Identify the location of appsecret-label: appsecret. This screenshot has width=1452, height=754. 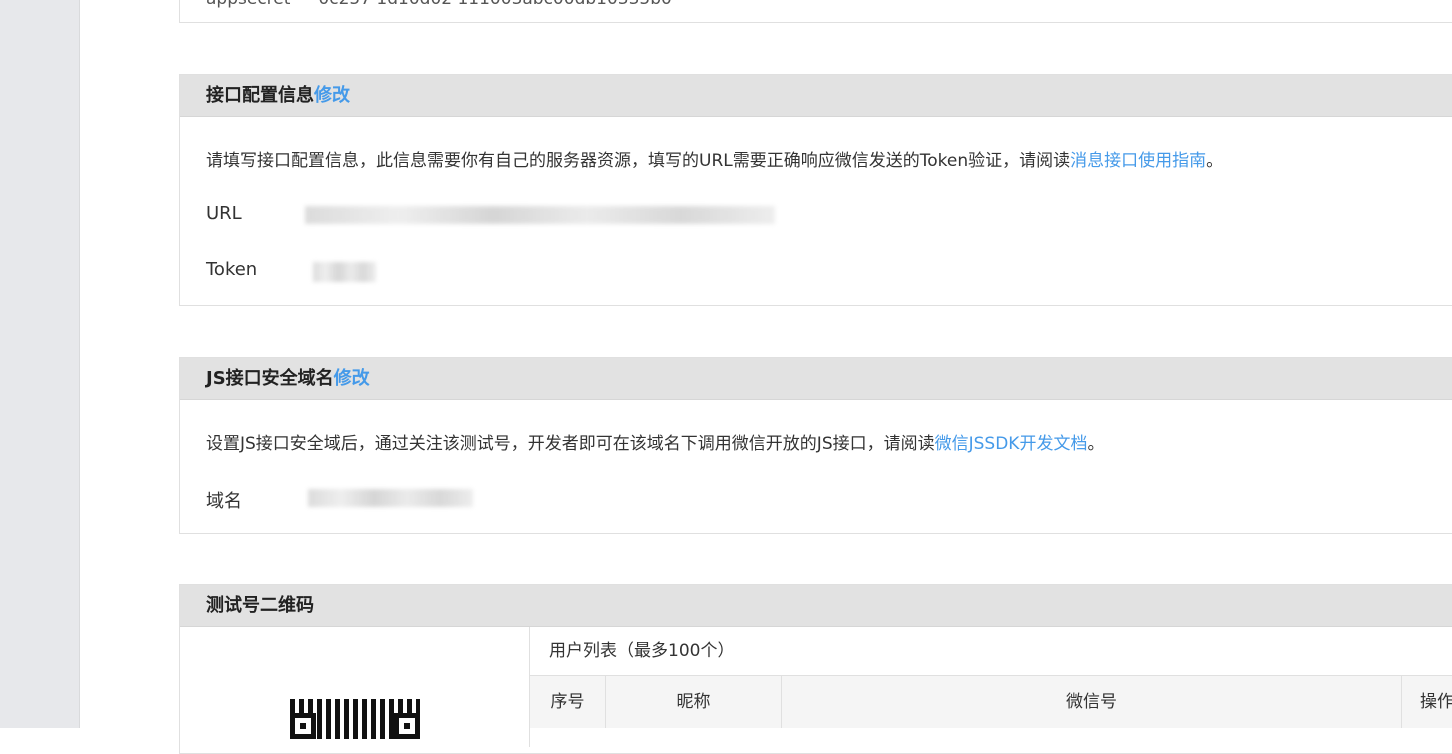
(248, 4).